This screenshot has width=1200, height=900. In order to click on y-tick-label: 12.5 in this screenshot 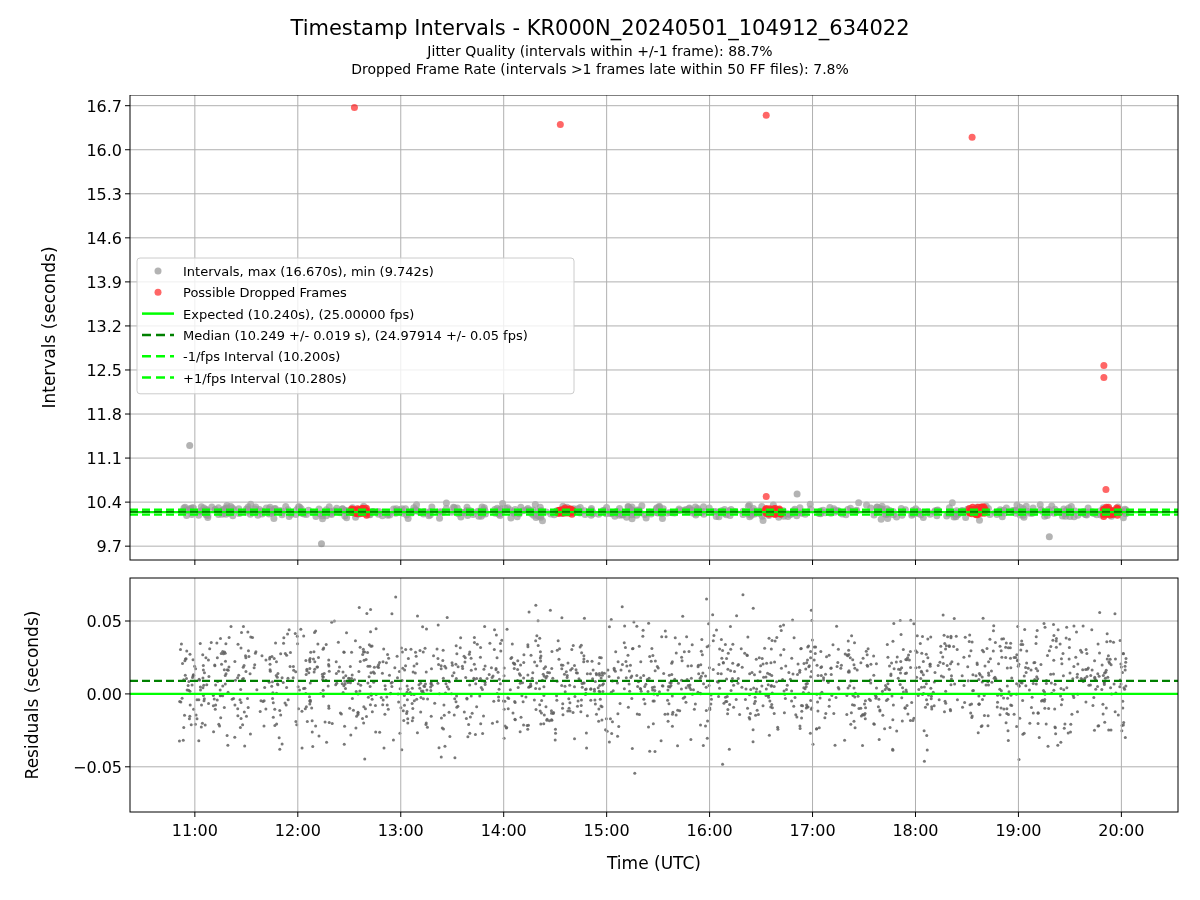, I will do `click(104, 370)`.